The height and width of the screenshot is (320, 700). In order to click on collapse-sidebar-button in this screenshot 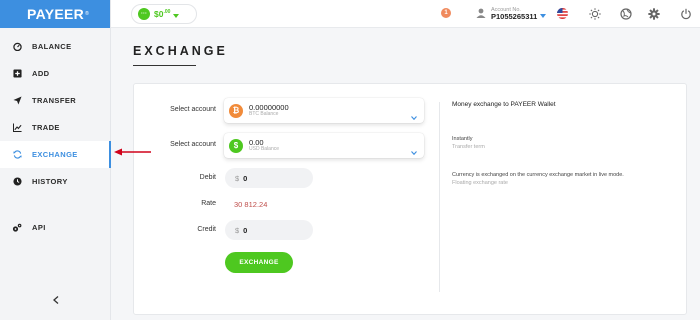, I will do `click(56, 300)`.